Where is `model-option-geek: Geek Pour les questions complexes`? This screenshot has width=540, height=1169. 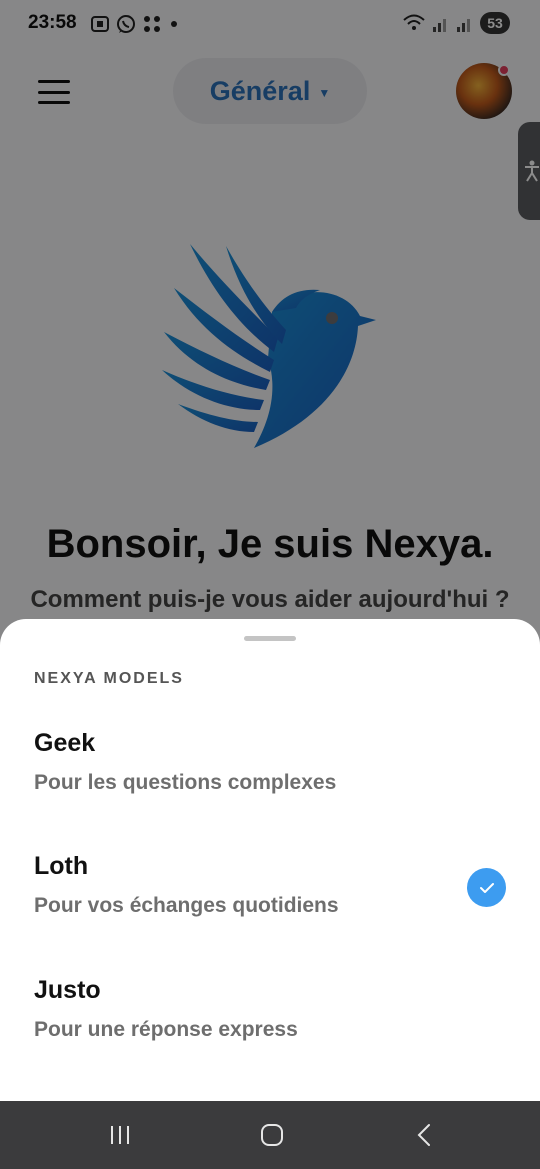
model-option-geek: Geek Pour les questions complexes is located at coordinates (270, 779).